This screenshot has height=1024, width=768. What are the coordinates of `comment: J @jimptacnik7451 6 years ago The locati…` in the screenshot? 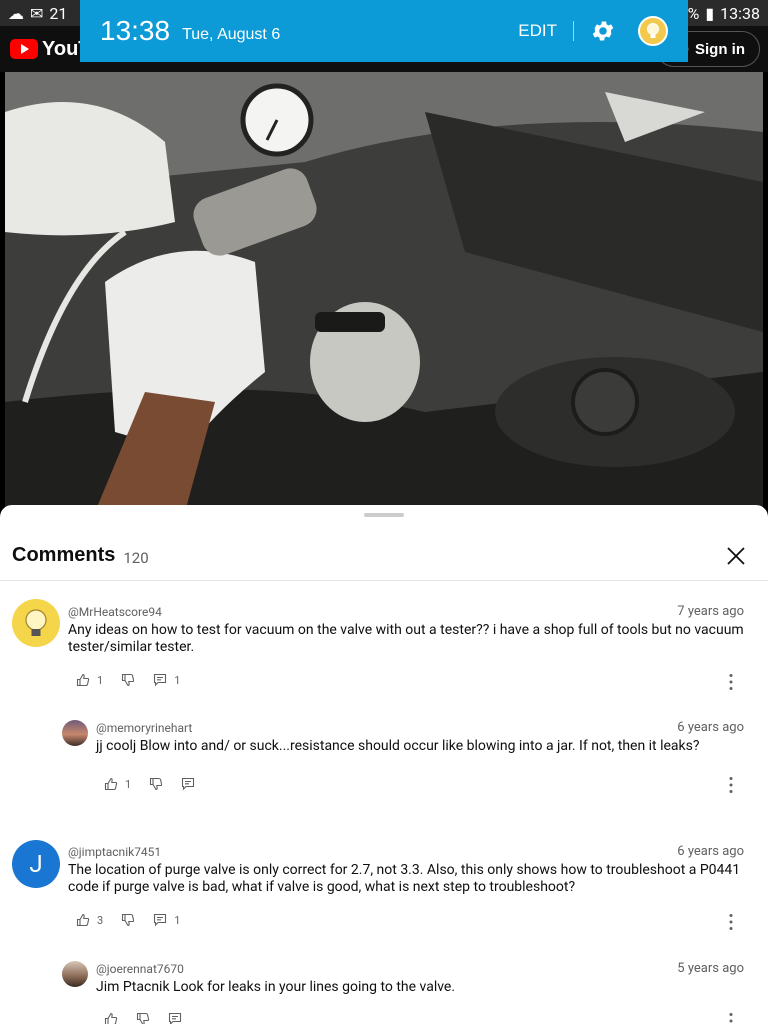 It's located at (384, 889).